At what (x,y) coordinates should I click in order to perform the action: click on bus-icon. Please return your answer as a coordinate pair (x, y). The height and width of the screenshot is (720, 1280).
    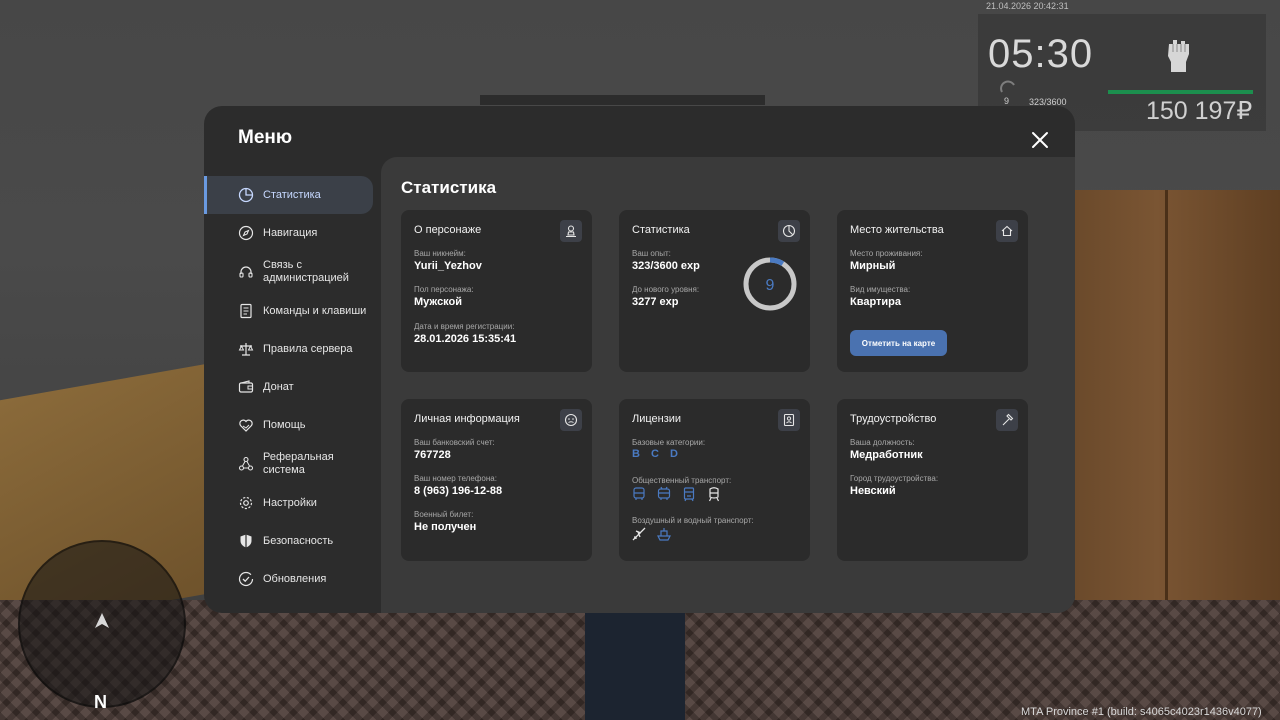
    Looking at the image, I should click on (639, 493).